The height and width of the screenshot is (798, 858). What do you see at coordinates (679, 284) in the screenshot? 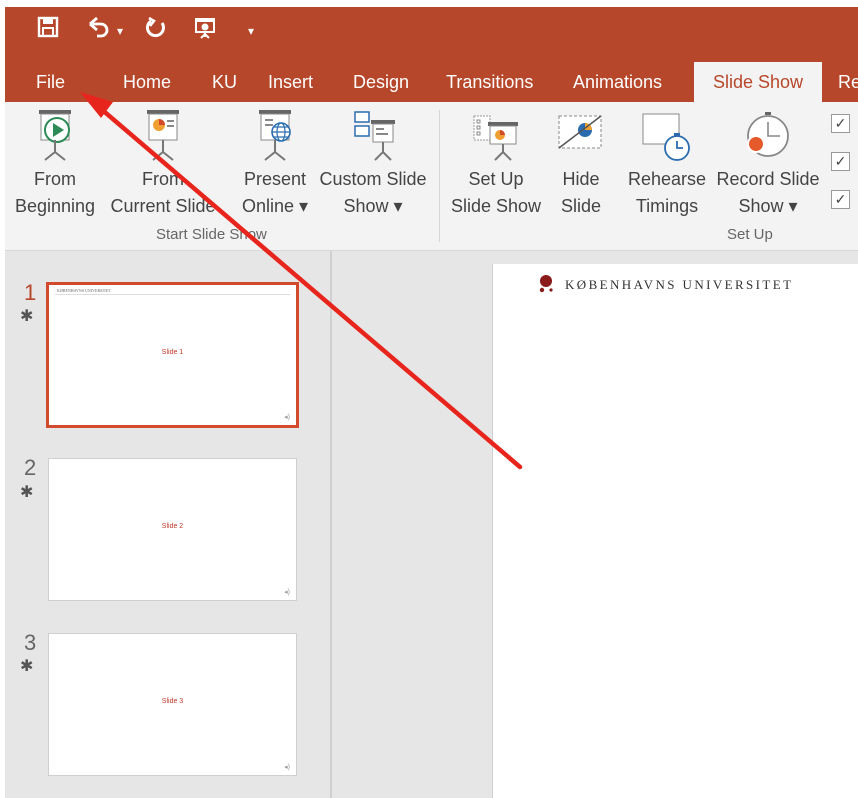
I see `ku-brand-text: KØBENHAVNS UNIVERSITET` at bounding box center [679, 284].